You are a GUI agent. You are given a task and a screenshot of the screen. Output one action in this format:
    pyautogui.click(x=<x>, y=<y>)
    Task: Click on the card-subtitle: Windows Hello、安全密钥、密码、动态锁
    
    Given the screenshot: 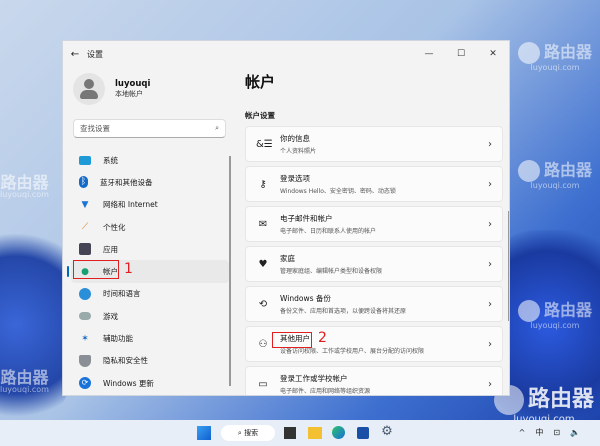 What is the action you would take?
    pyautogui.click(x=338, y=191)
    